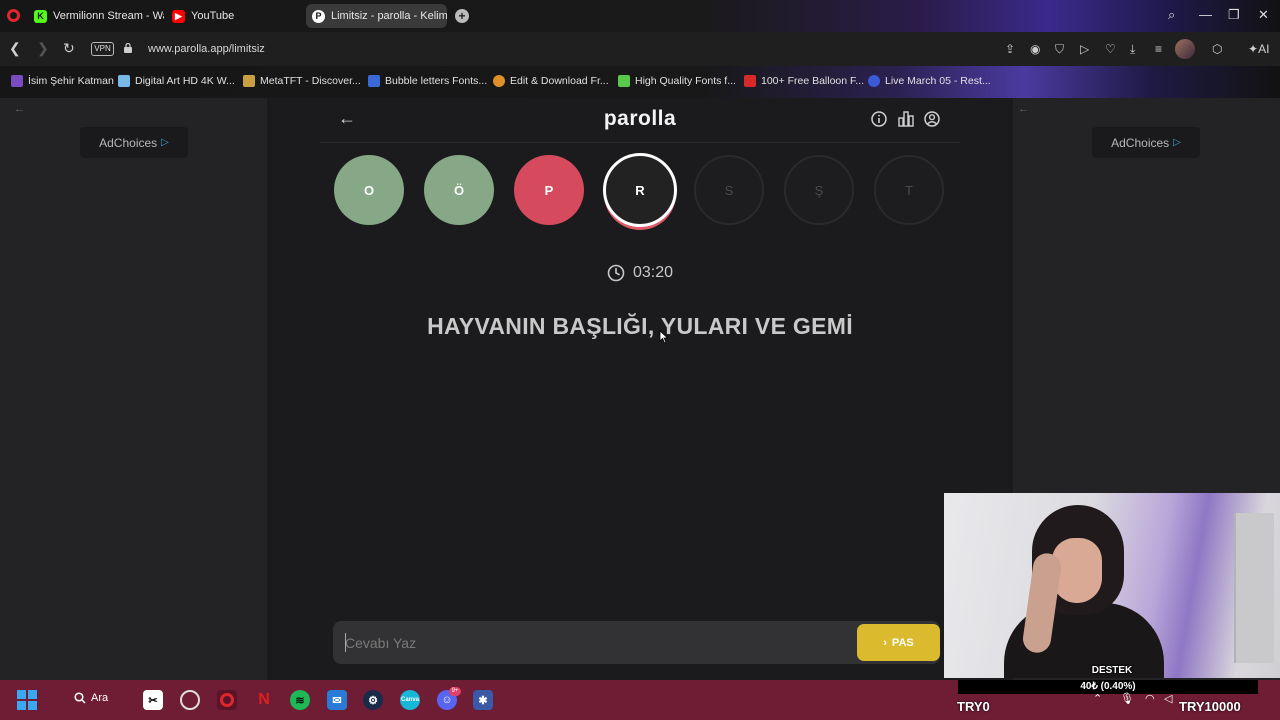 The width and height of the screenshot is (1280, 720). Describe the element at coordinates (1158, 49) in the screenshot. I see `menu-icon: ≡` at that location.